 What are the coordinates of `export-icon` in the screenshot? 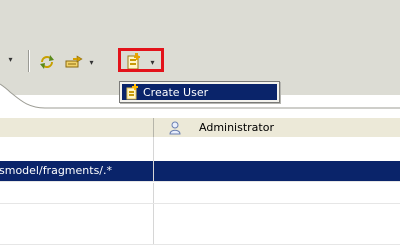 It's located at (74, 62).